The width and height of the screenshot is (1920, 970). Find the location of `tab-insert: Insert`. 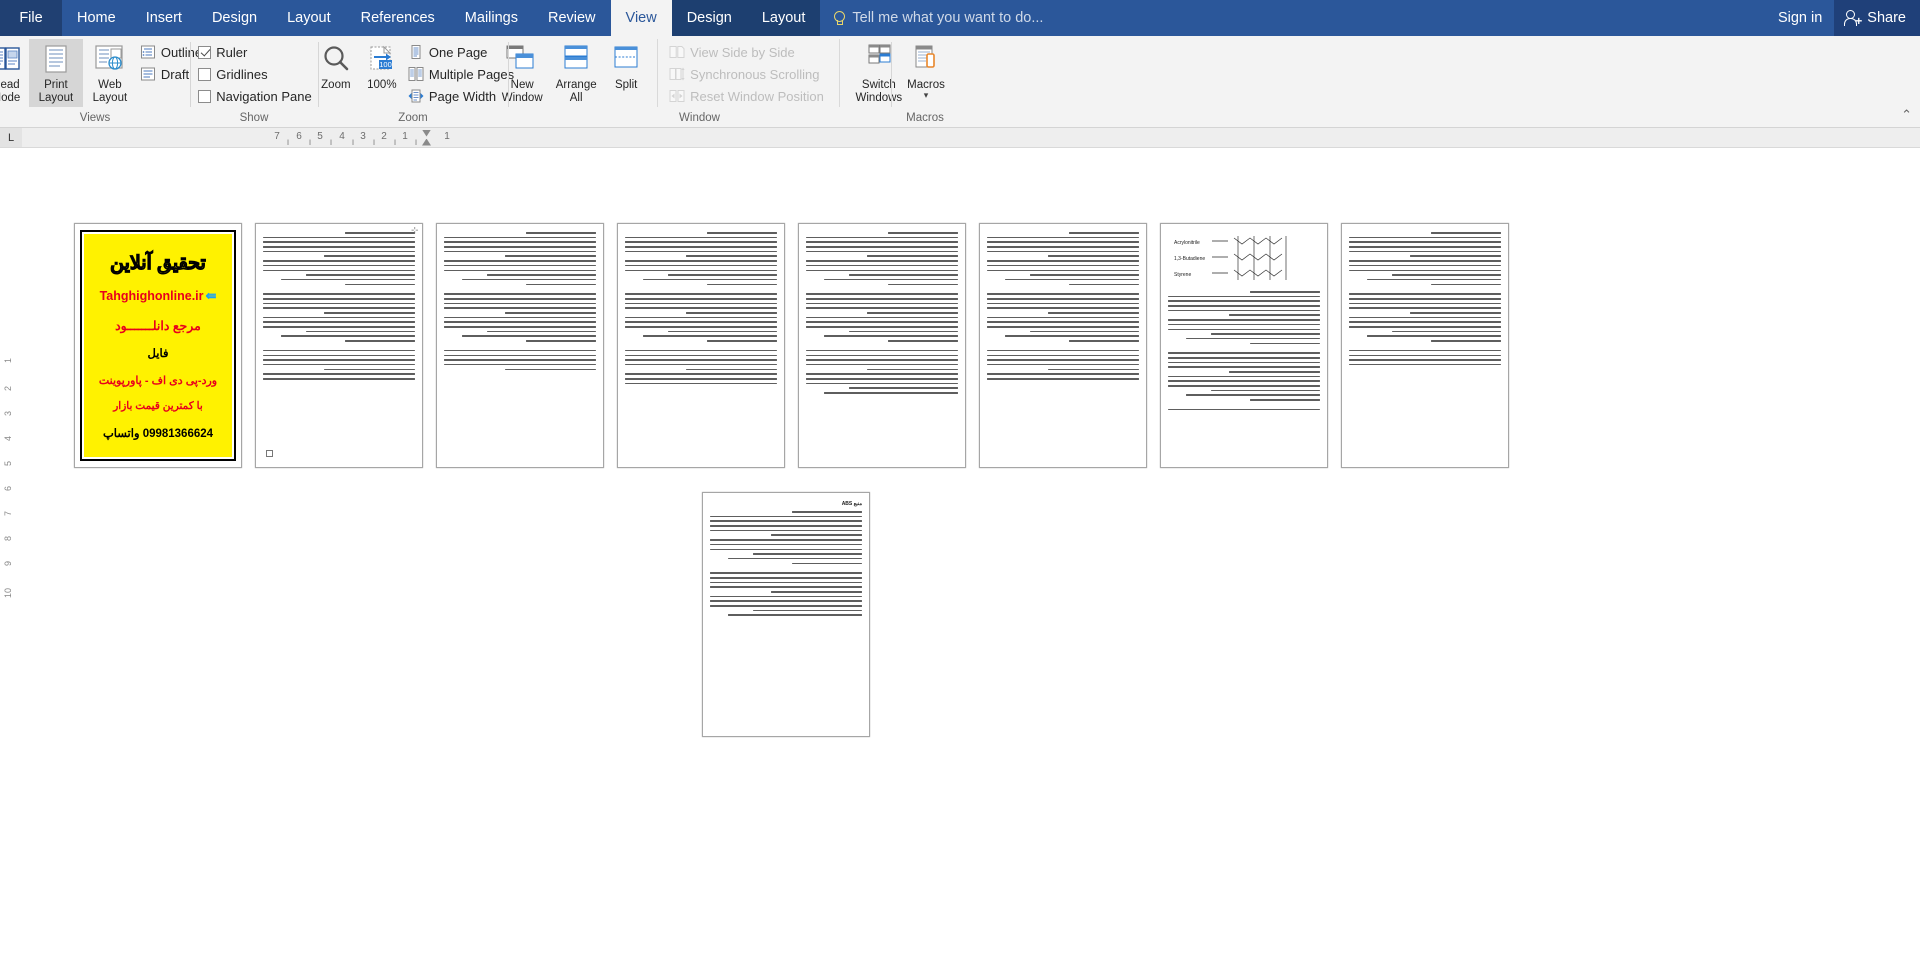

tab-insert: Insert is located at coordinates (164, 18).